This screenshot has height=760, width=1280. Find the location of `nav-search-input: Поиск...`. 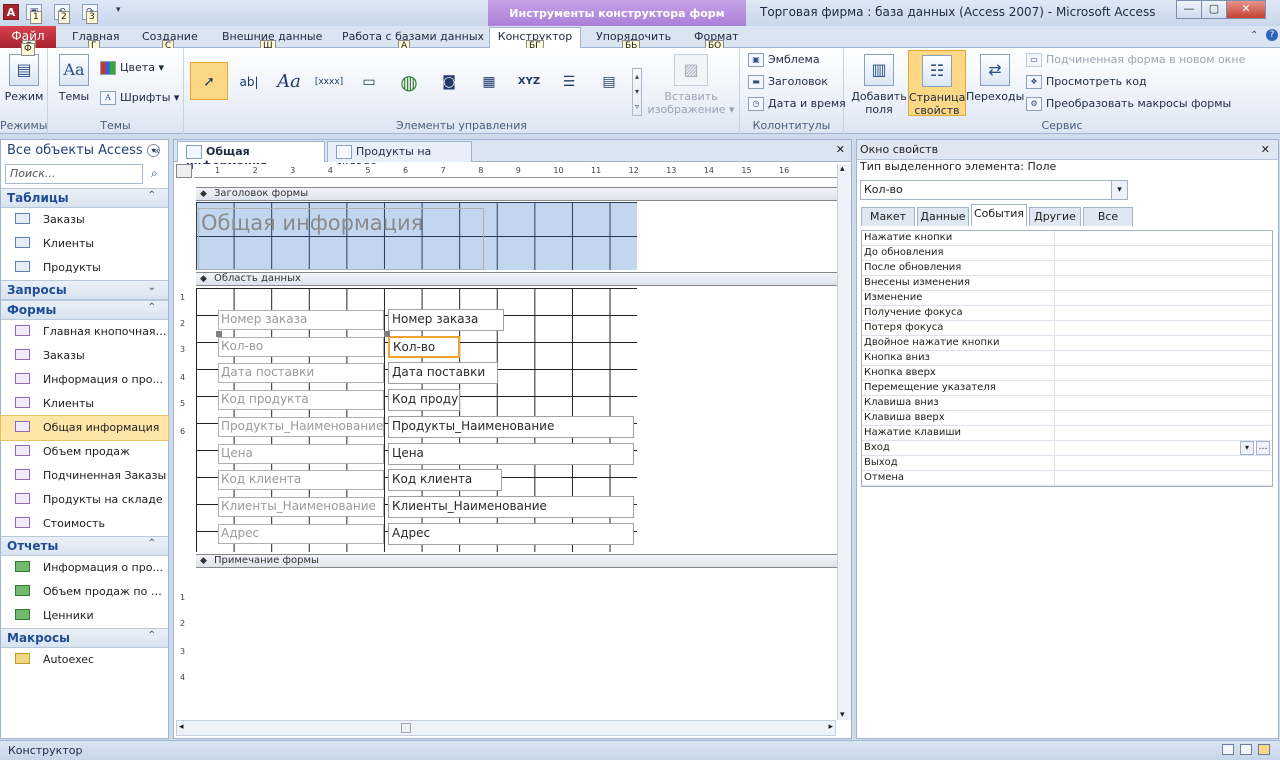

nav-search-input: Поиск... is located at coordinates (74, 174).